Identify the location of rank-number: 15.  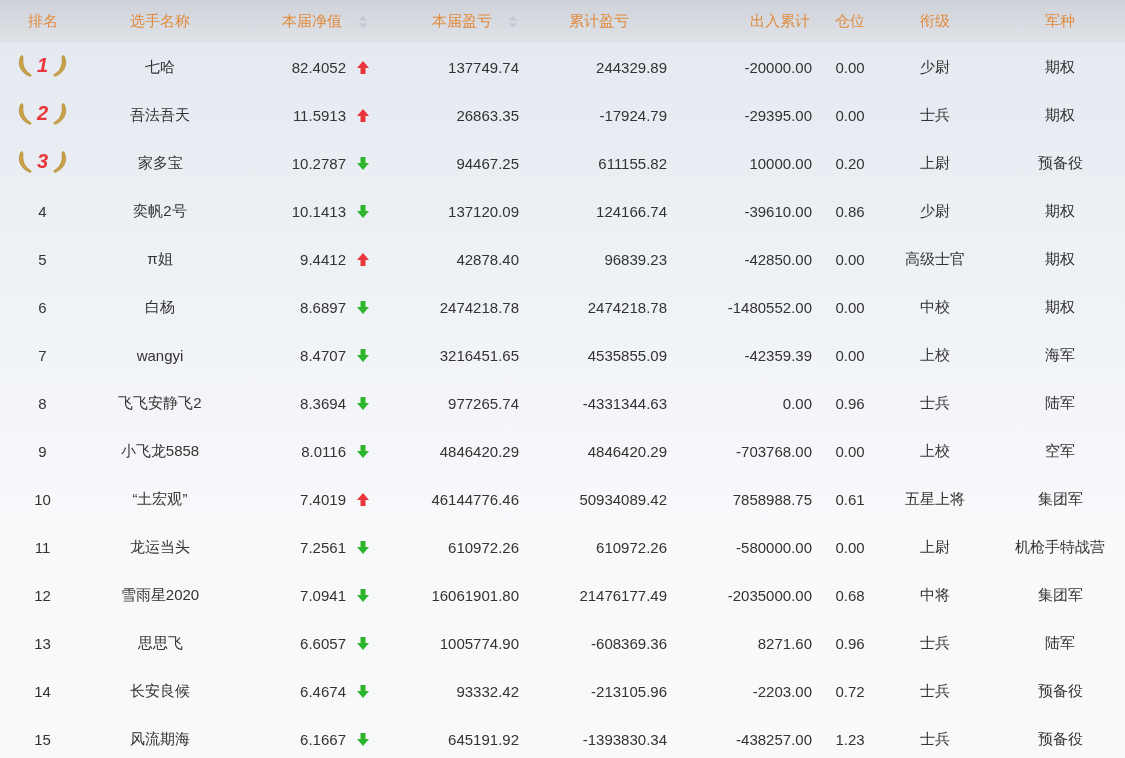
(42, 739).